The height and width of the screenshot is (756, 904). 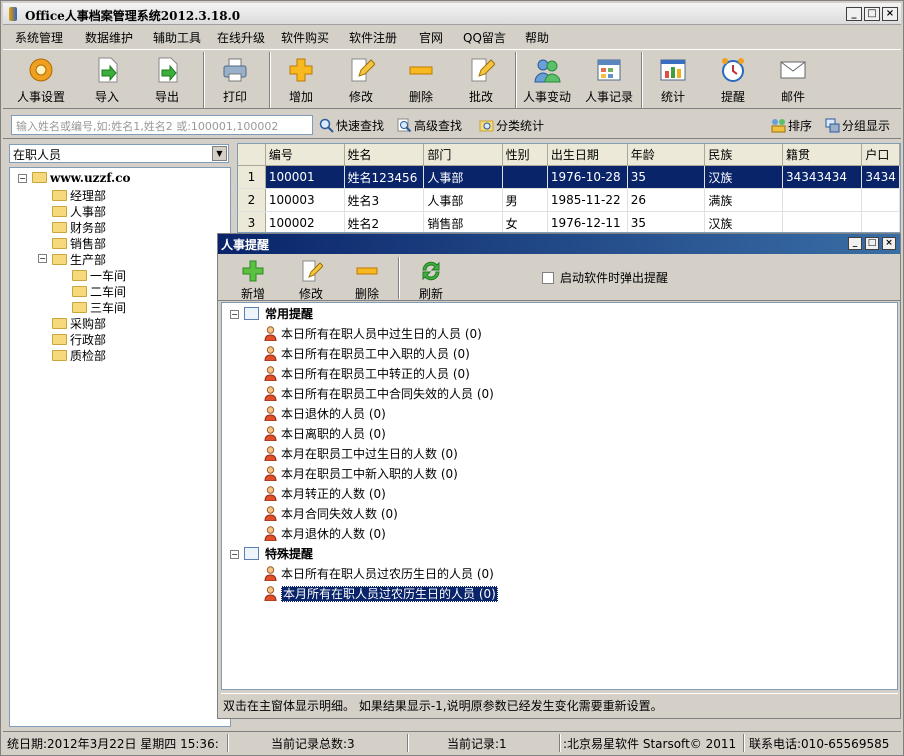 I want to click on table-cell: 满族, so click(x=743, y=200).